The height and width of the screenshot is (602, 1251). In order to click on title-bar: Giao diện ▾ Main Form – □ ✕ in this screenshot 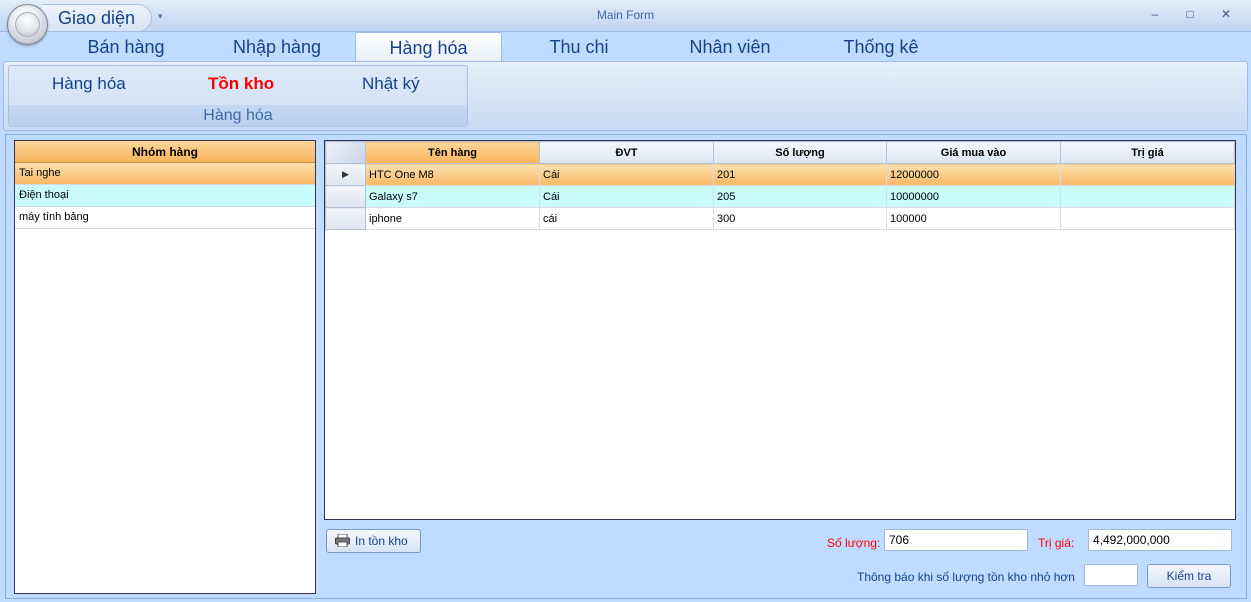, I will do `click(625, 16)`.